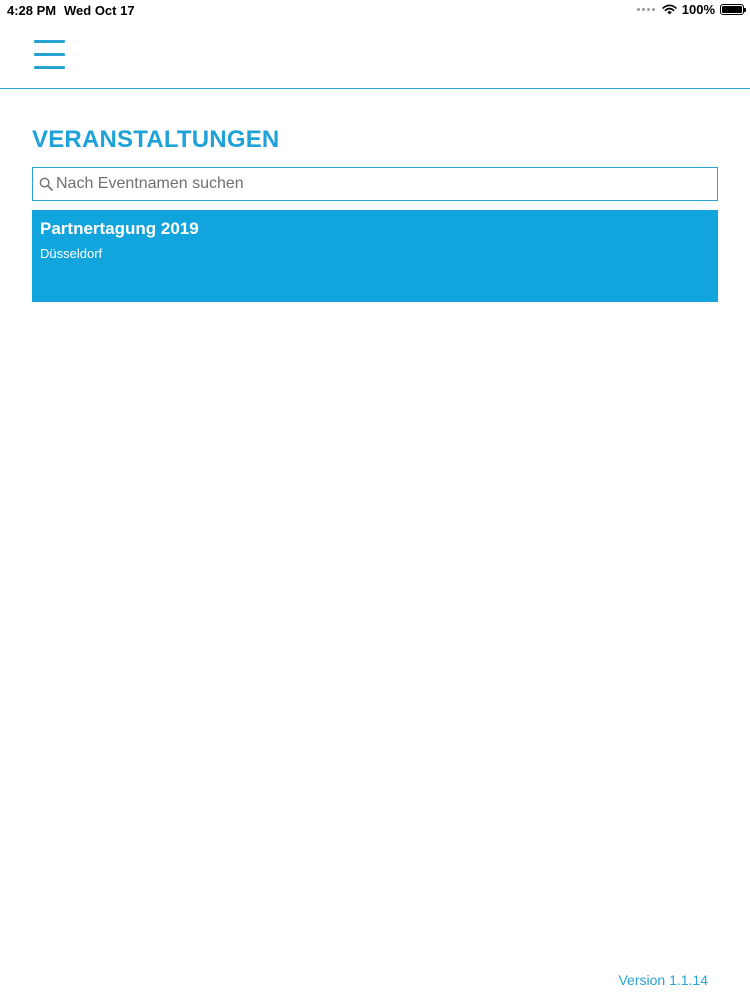 This screenshot has height=1000, width=750. Describe the element at coordinates (669, 9) in the screenshot. I see `wifi-icon` at that location.